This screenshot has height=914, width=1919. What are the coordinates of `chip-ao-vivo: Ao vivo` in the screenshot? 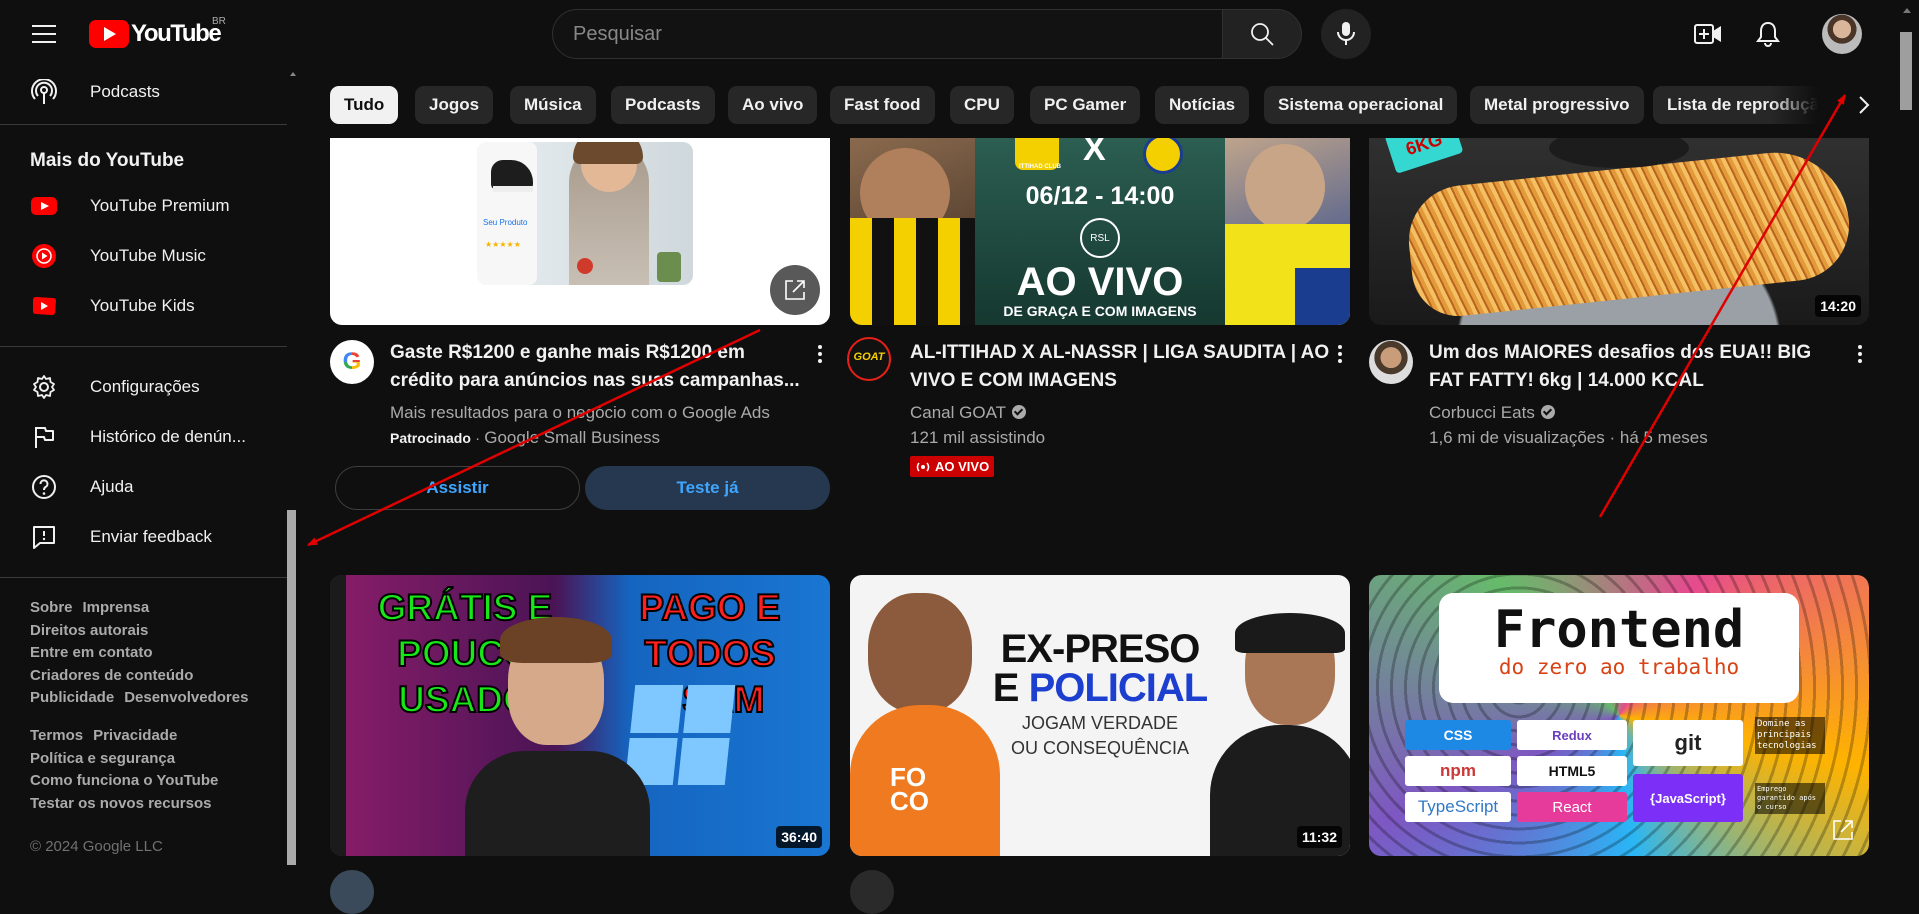 It's located at (773, 105).